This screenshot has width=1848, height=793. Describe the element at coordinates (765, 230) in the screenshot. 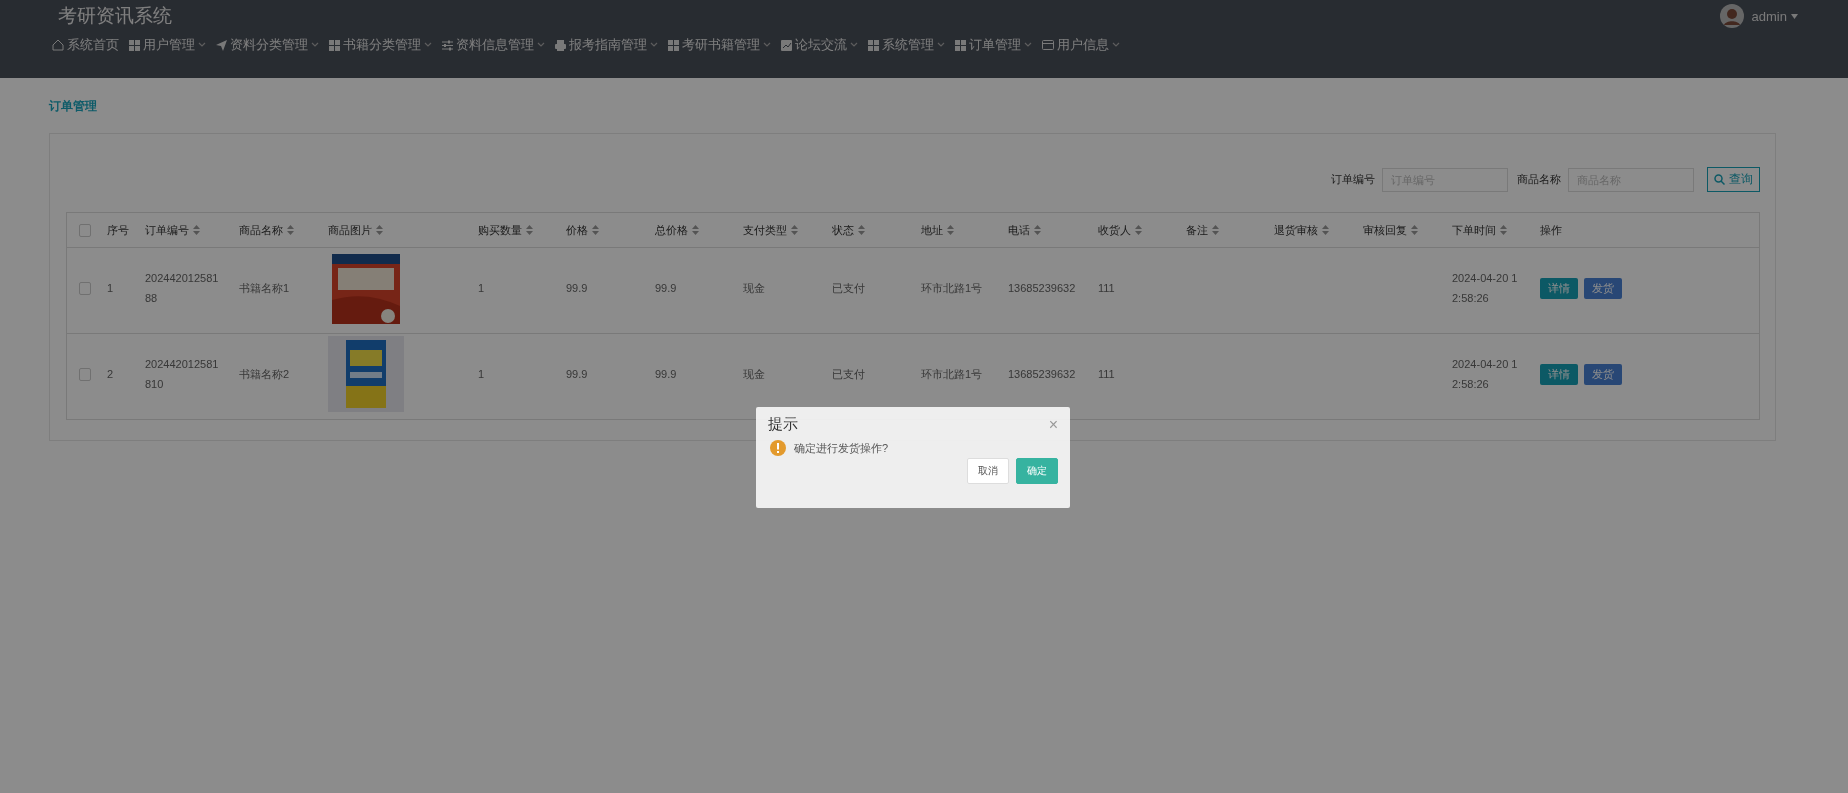

I see `column-header: 支付类型` at that location.